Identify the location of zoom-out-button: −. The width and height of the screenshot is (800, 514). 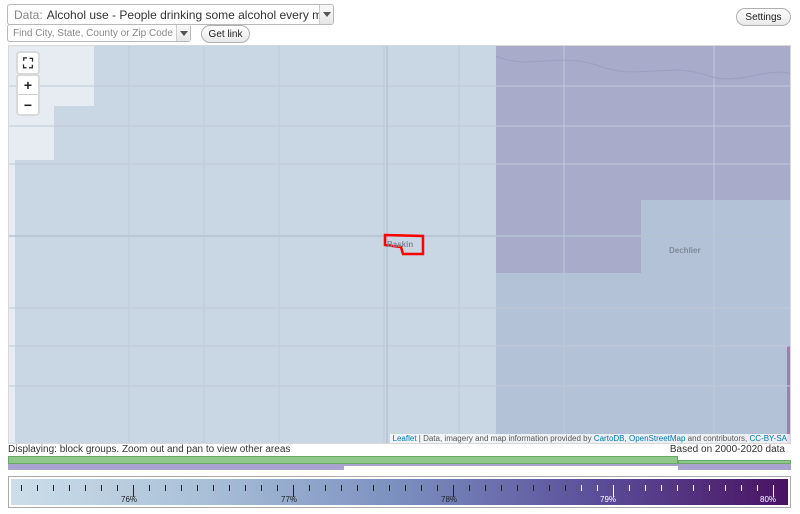
(28, 104).